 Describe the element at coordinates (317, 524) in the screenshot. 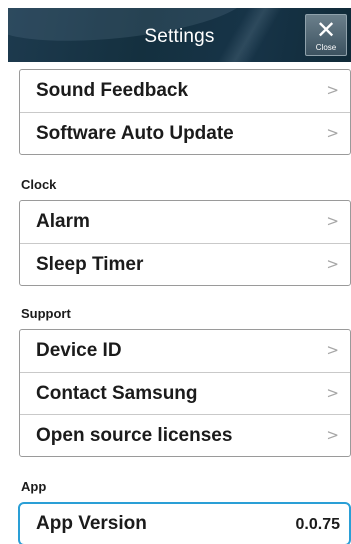

I see `app-version-value: 0.0.75` at that location.